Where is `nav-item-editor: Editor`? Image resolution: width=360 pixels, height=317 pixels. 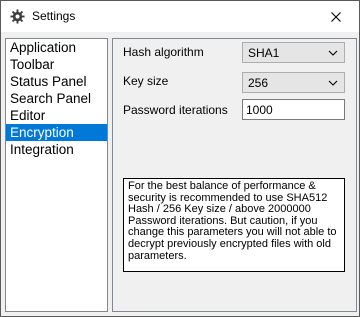
nav-item-editor: Editor is located at coordinates (56, 115).